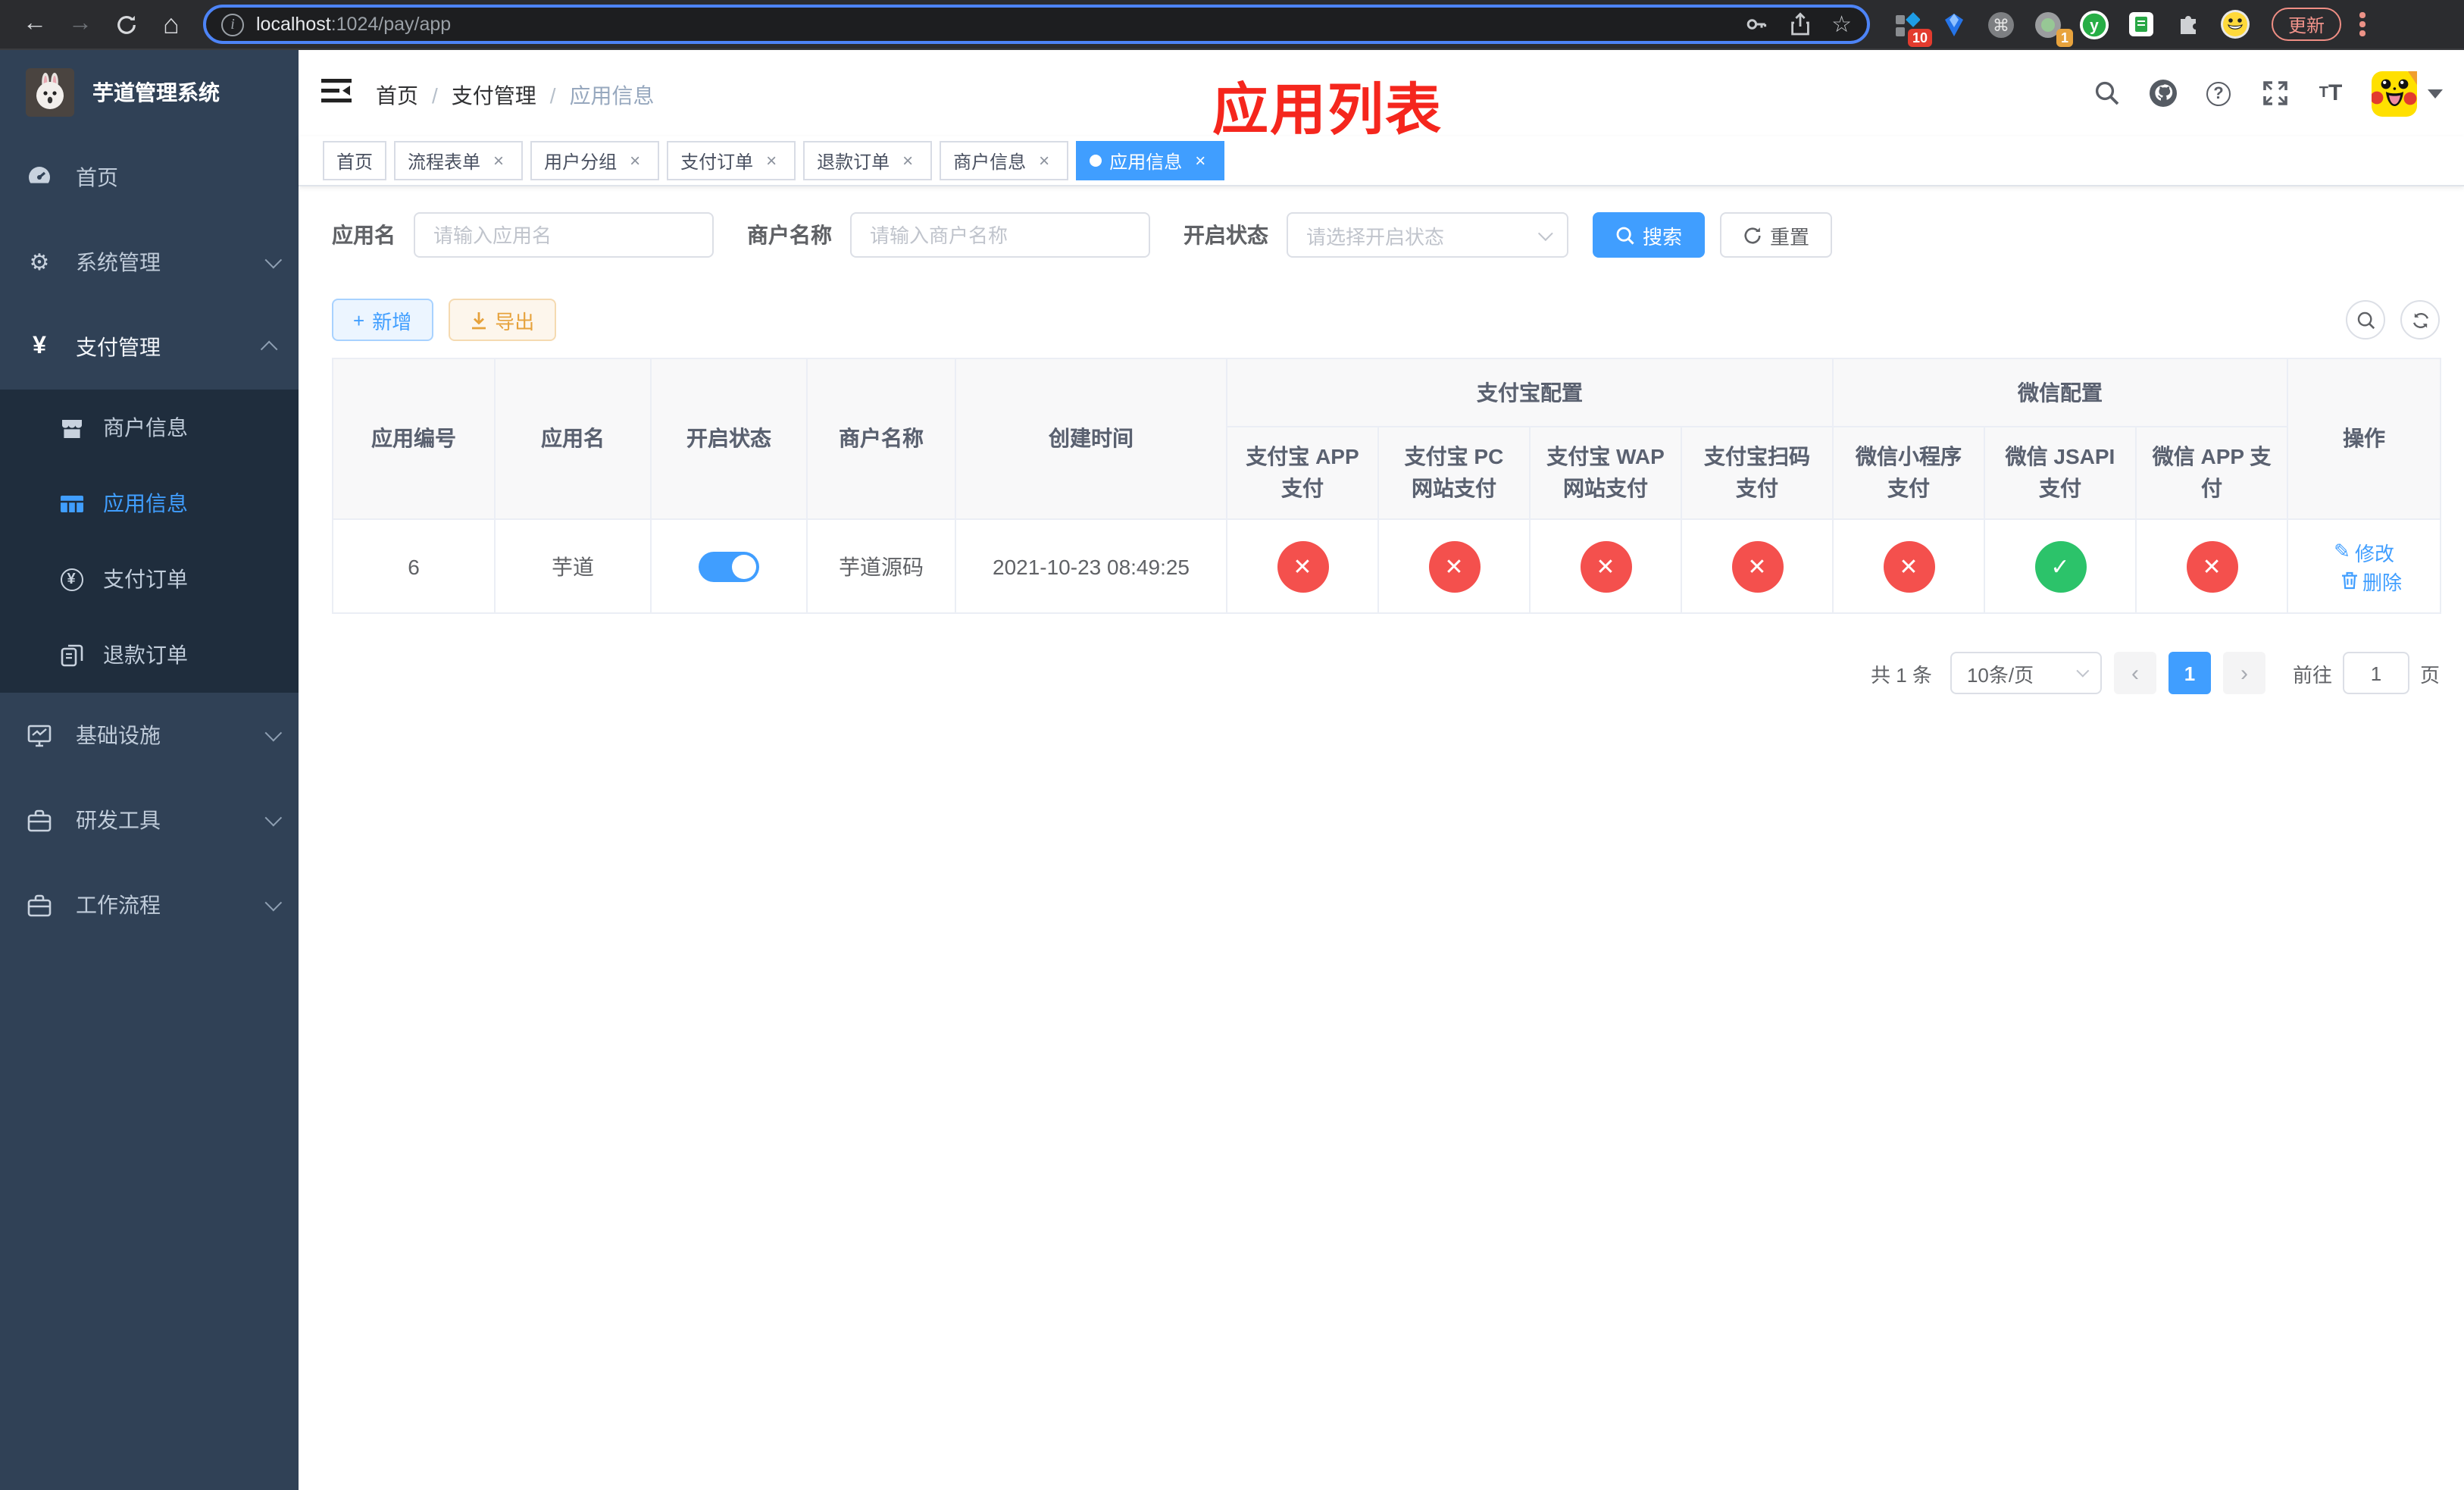  I want to click on extension-badge: 10, so click(1919, 38).